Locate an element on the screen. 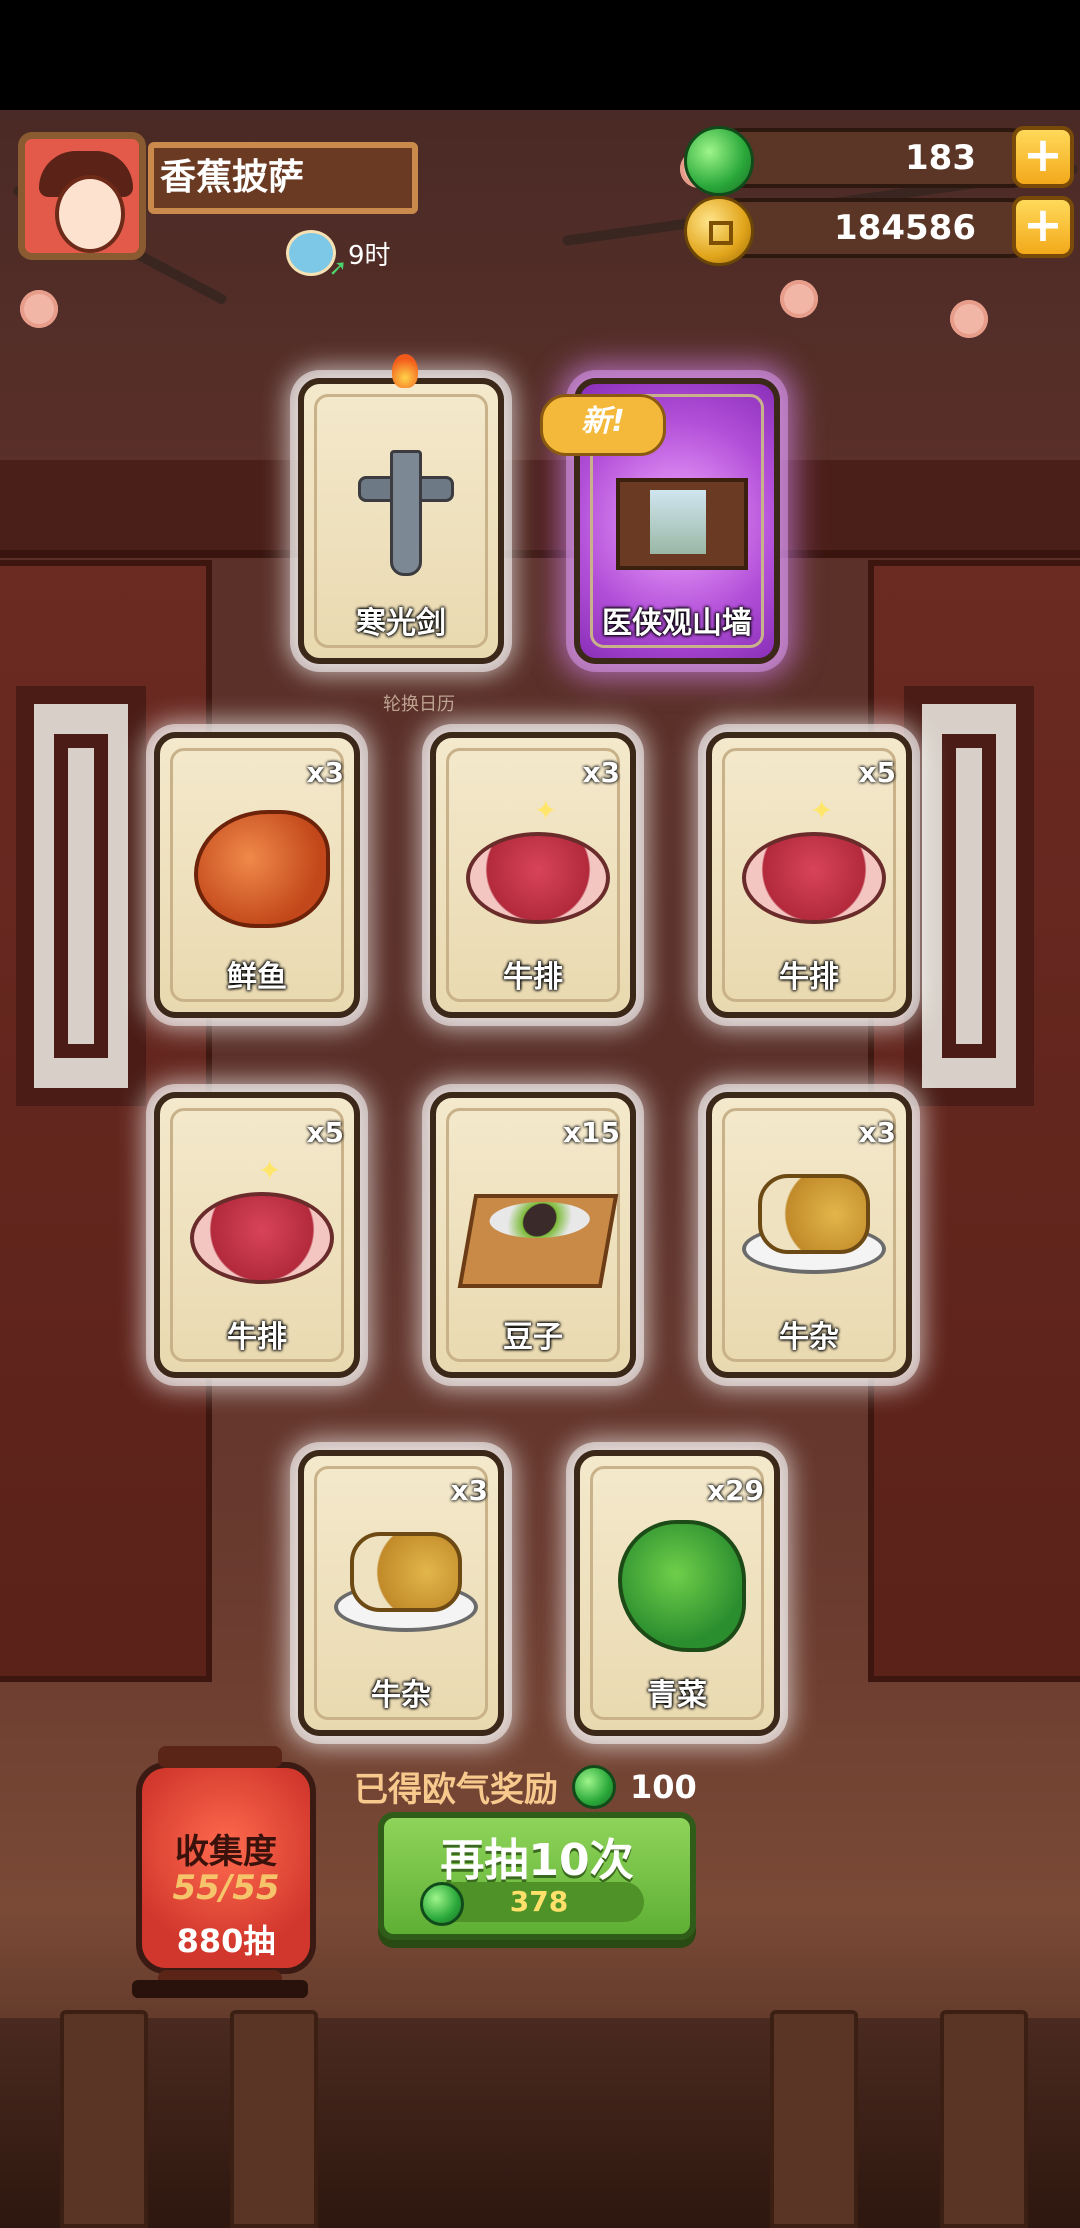 The height and width of the screenshot is (2228, 1080). fish-icon is located at coordinates (259, 864).